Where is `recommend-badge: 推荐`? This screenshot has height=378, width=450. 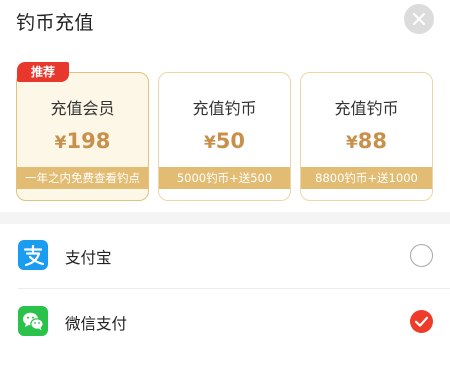 recommend-badge: 推荐 is located at coordinates (43, 72).